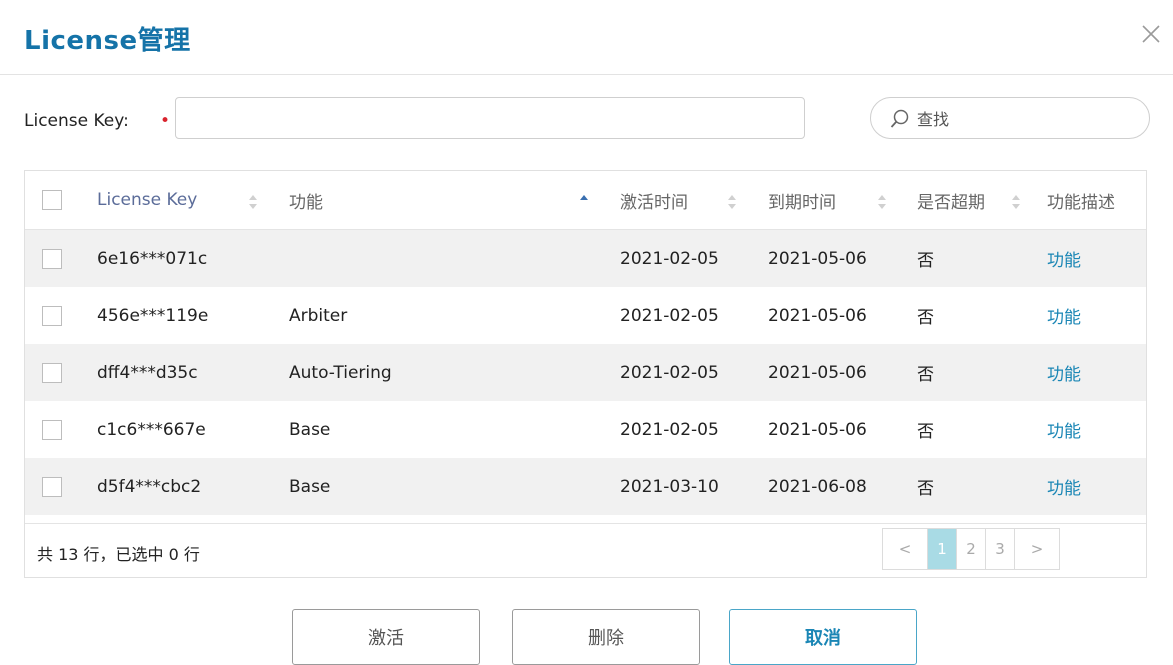 This screenshot has width=1173, height=665. I want to click on pagination: < 1 2 3 >, so click(971, 550).